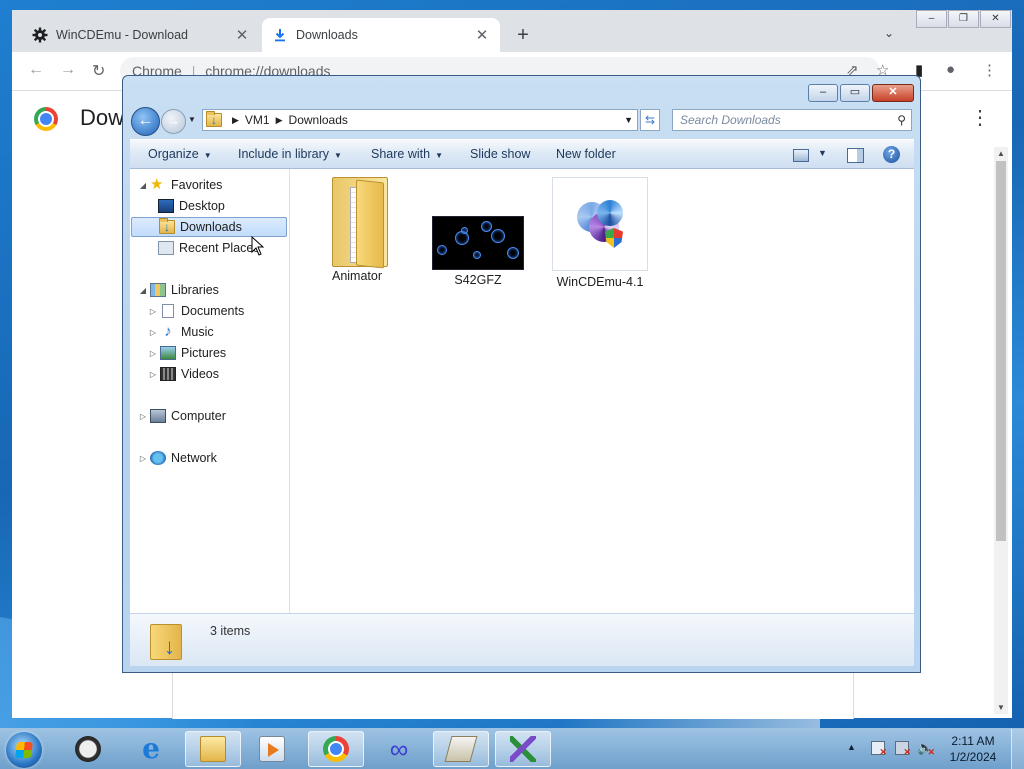  I want to click on taskbar-internet-explorer: e, so click(151, 749).